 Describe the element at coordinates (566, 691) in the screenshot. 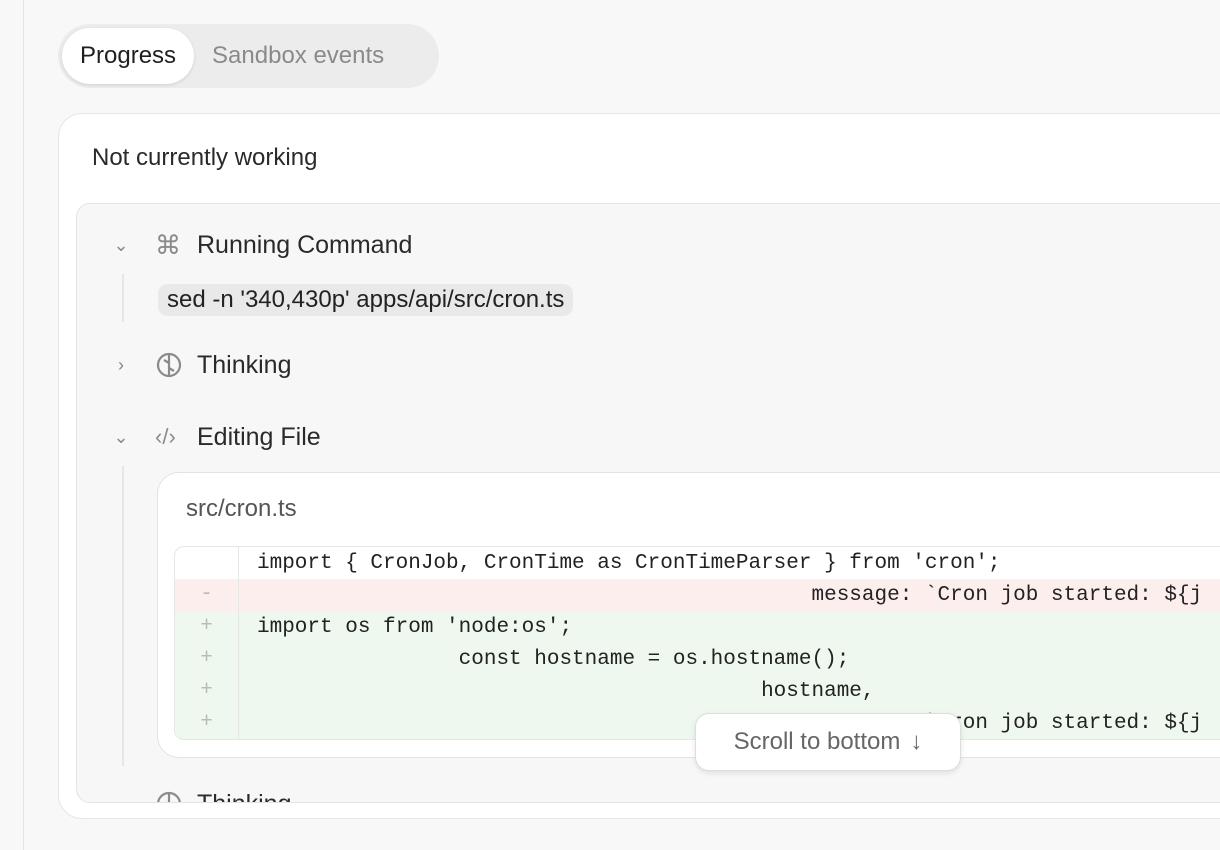

I see `diff-line: hostname,` at that location.